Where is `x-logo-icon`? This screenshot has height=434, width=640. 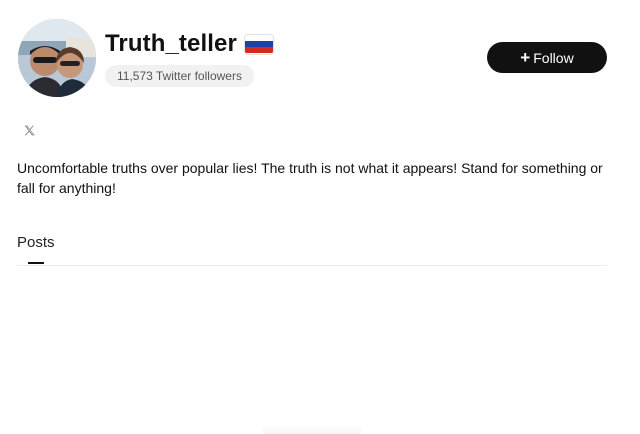
x-logo-icon is located at coordinates (29, 130).